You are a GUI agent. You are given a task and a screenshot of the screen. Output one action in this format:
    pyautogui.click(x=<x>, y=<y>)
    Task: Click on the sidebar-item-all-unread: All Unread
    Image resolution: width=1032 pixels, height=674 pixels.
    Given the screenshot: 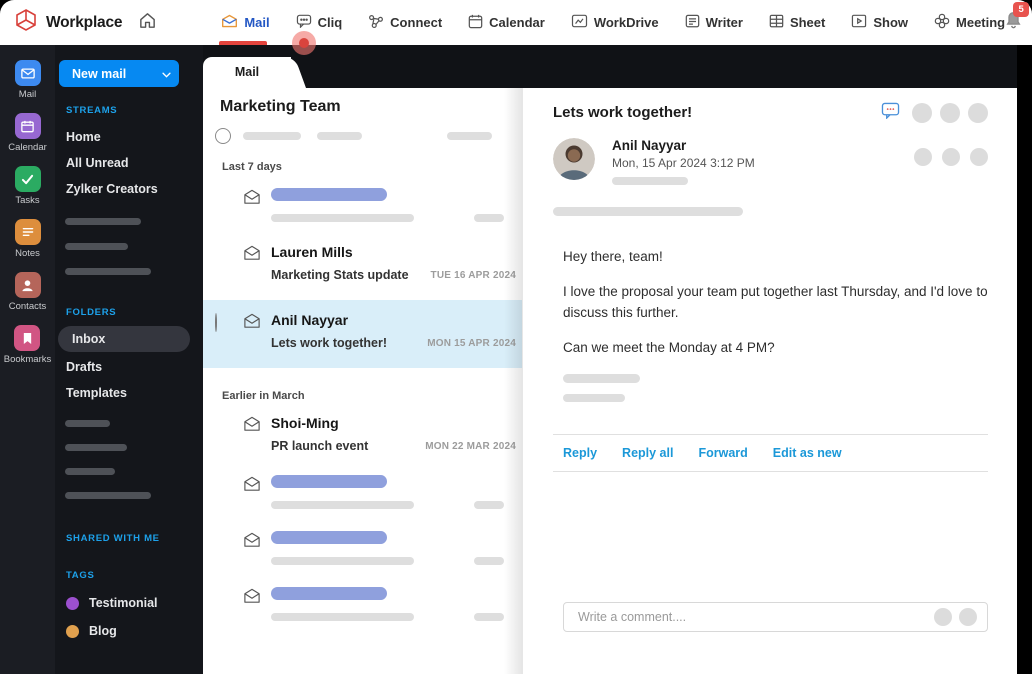 What is the action you would take?
    pyautogui.click(x=134, y=163)
    